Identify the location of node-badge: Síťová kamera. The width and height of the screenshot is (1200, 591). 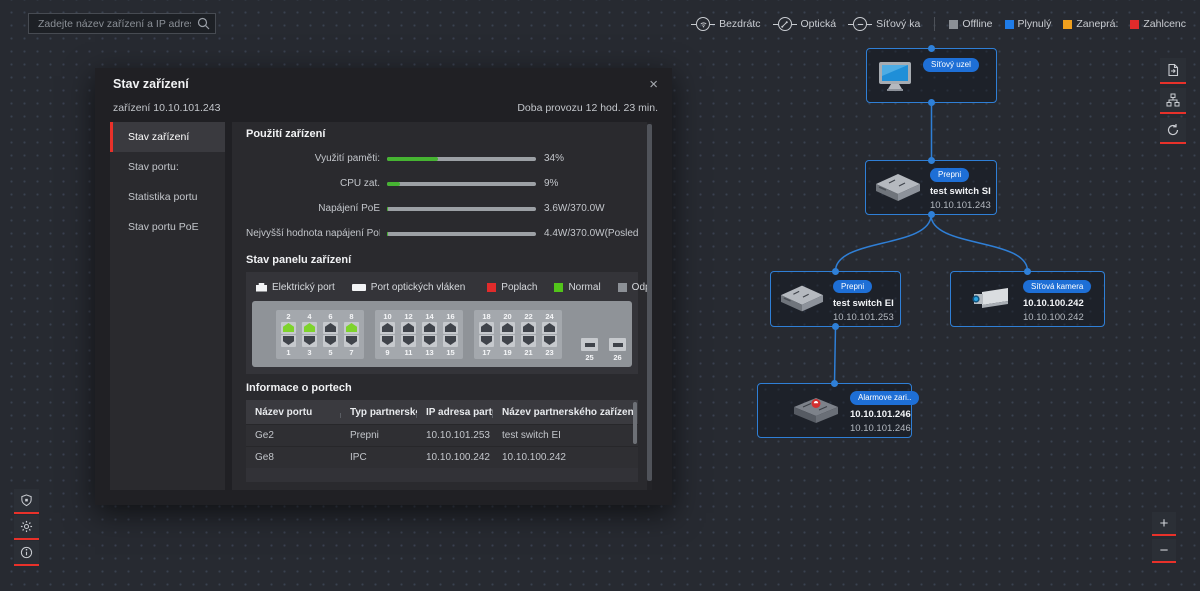
(1057, 286).